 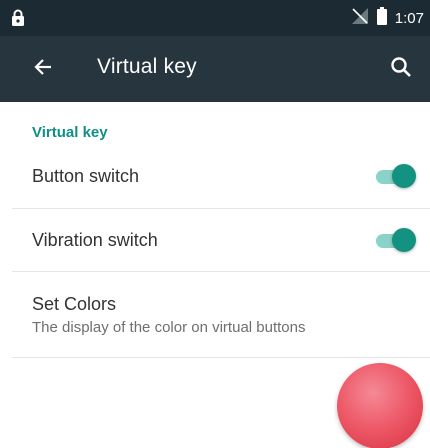 What do you see at coordinates (147, 66) in the screenshot?
I see `page-title: Virtual key` at bounding box center [147, 66].